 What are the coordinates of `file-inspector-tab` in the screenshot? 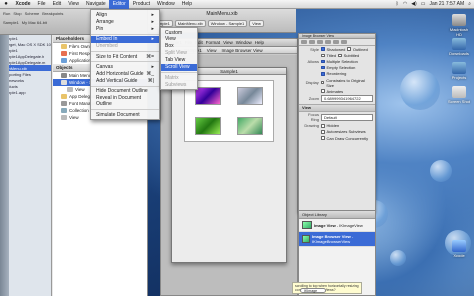 It's located at (304, 42).